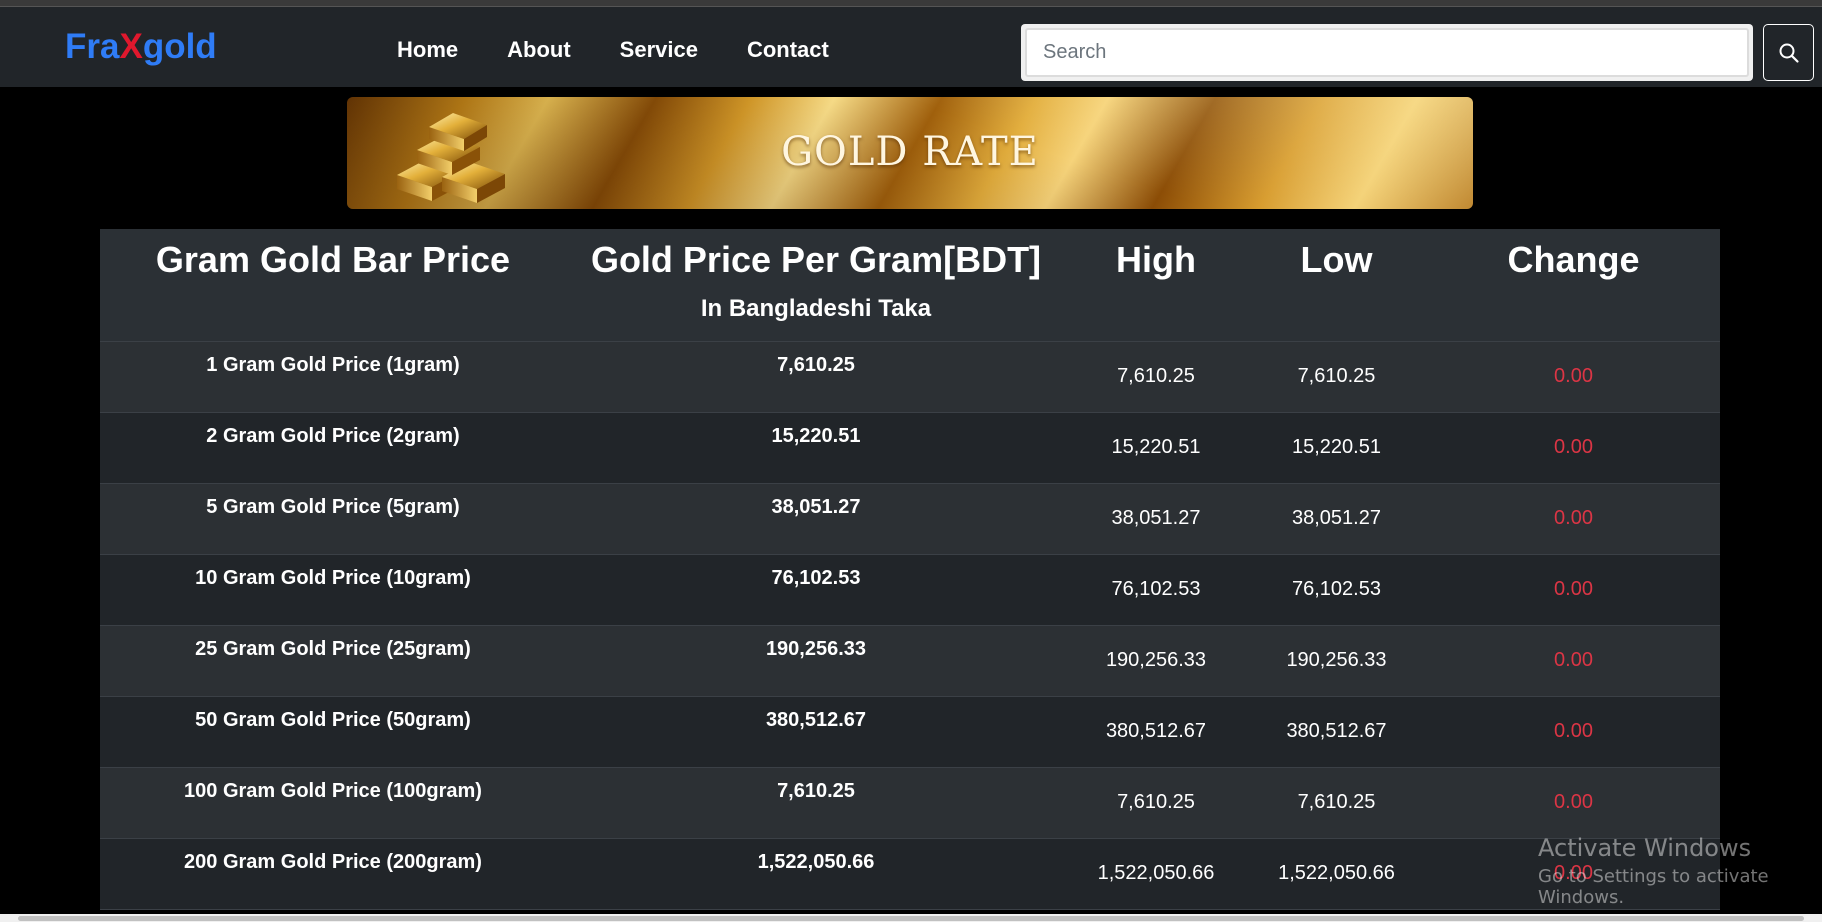  What do you see at coordinates (92, 46) in the screenshot?
I see `brand-text-part1: Fra` at bounding box center [92, 46].